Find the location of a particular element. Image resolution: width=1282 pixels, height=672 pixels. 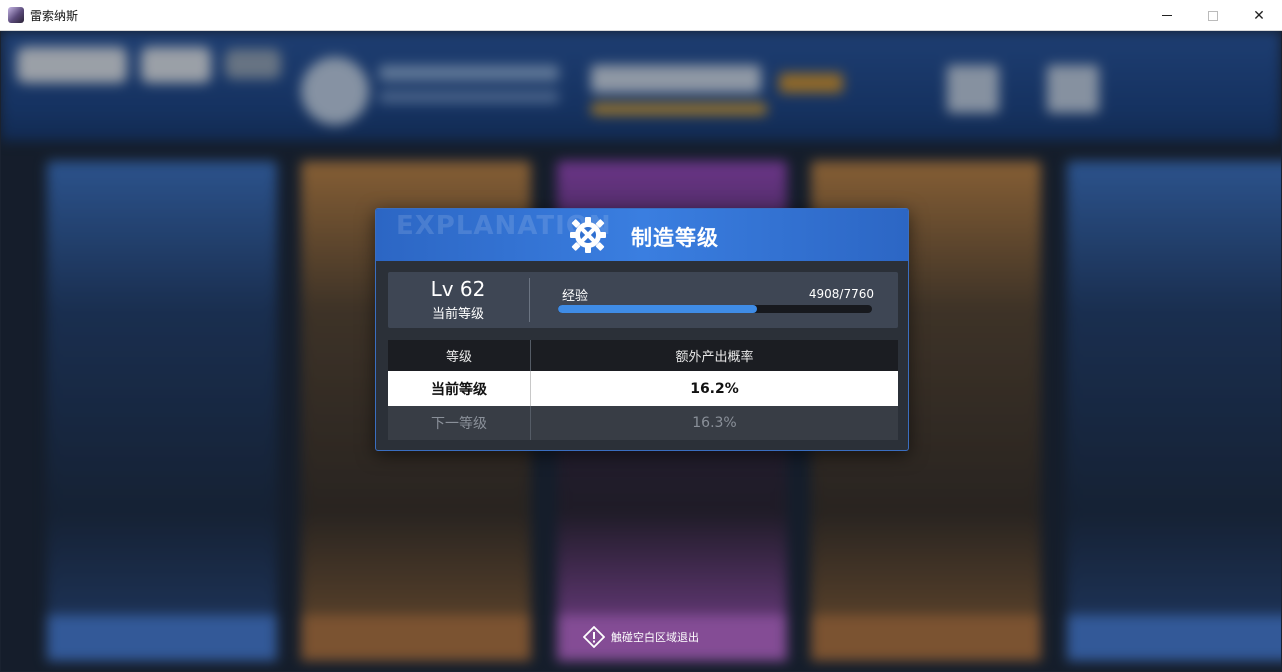

current-level-value: Lv 62 is located at coordinates (458, 289).